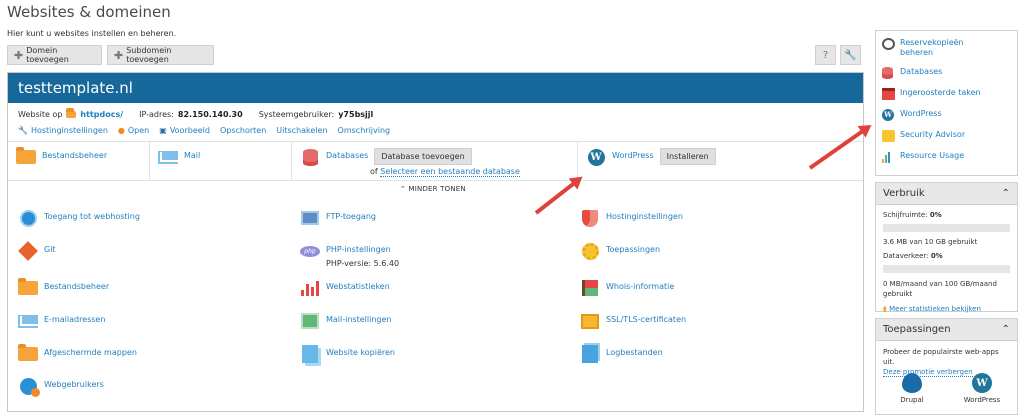 The height and width of the screenshot is (415, 1024). I want to click on preview-link: ▣ Voorbeeld, so click(184, 130).